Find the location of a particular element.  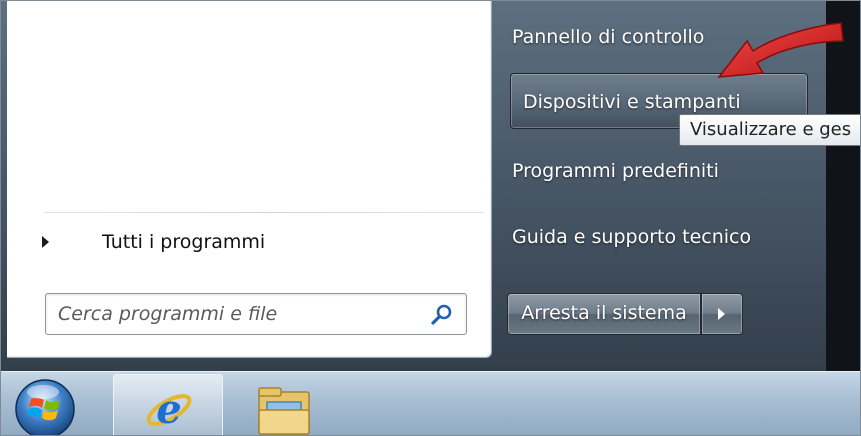

start-orb-icon is located at coordinates (45, 406).